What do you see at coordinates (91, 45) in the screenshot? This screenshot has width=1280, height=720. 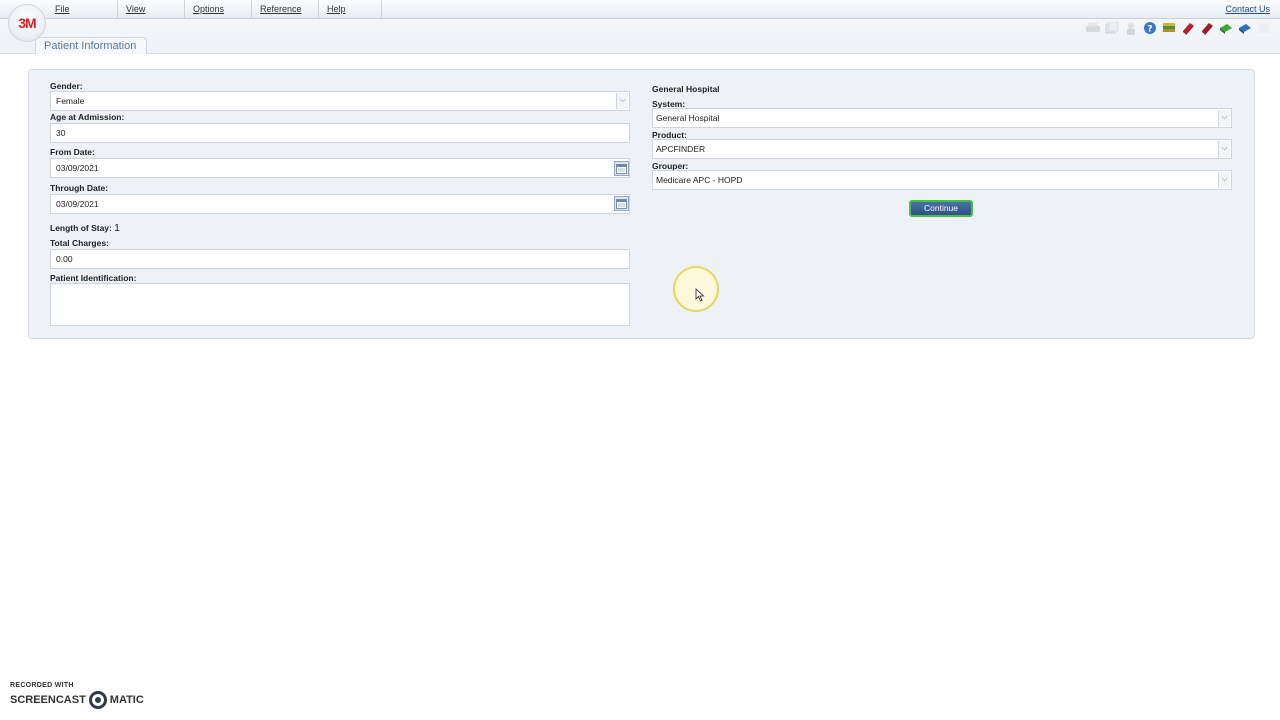 I see `tab-patient-information: Patient Information` at bounding box center [91, 45].